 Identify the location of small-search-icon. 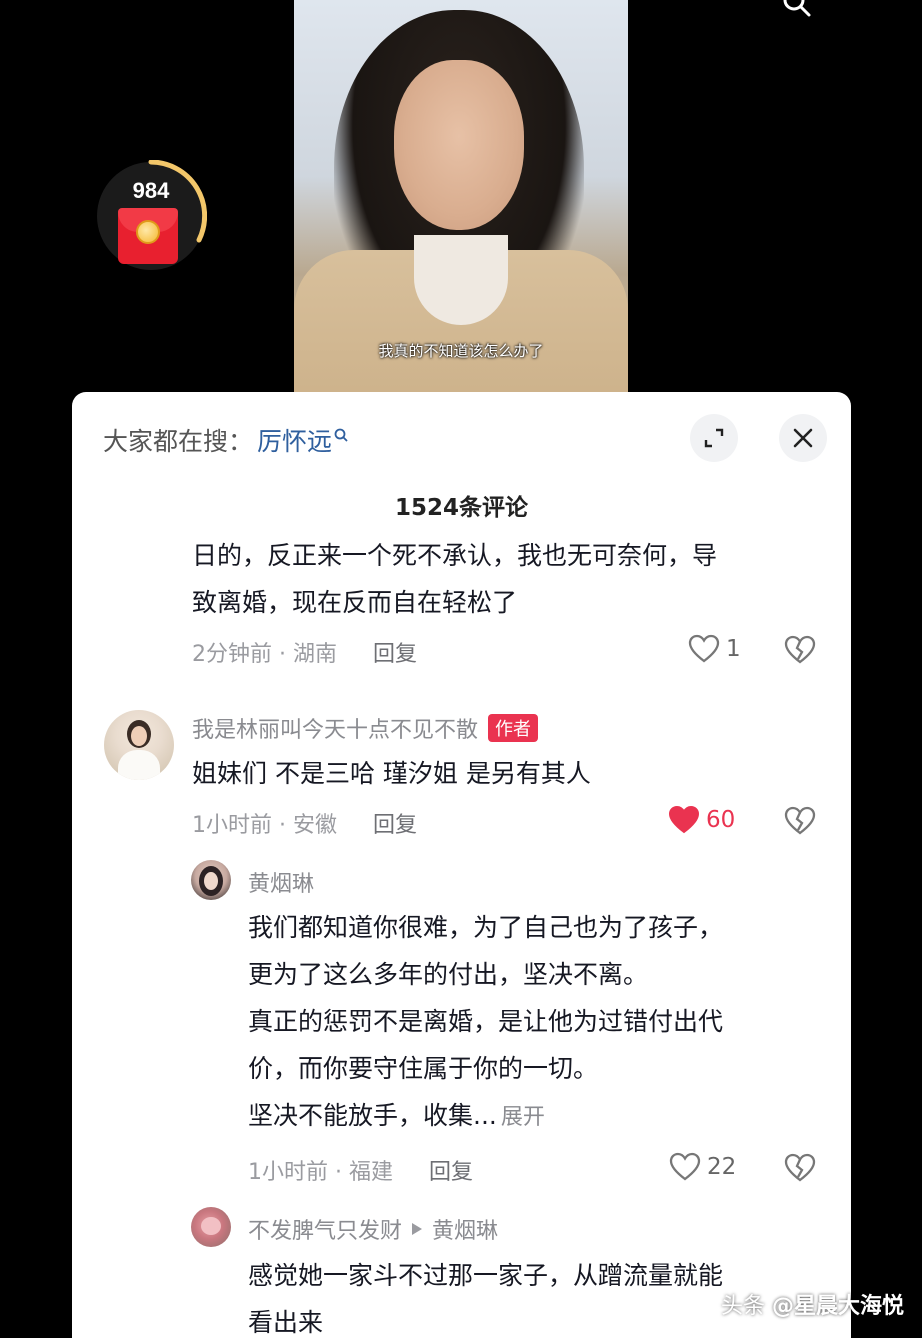
(341, 435).